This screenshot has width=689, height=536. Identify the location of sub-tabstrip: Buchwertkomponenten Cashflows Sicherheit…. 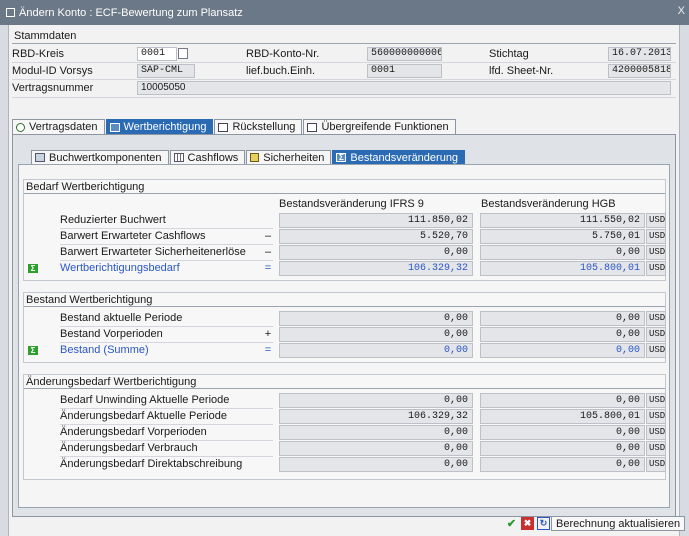
(248, 157).